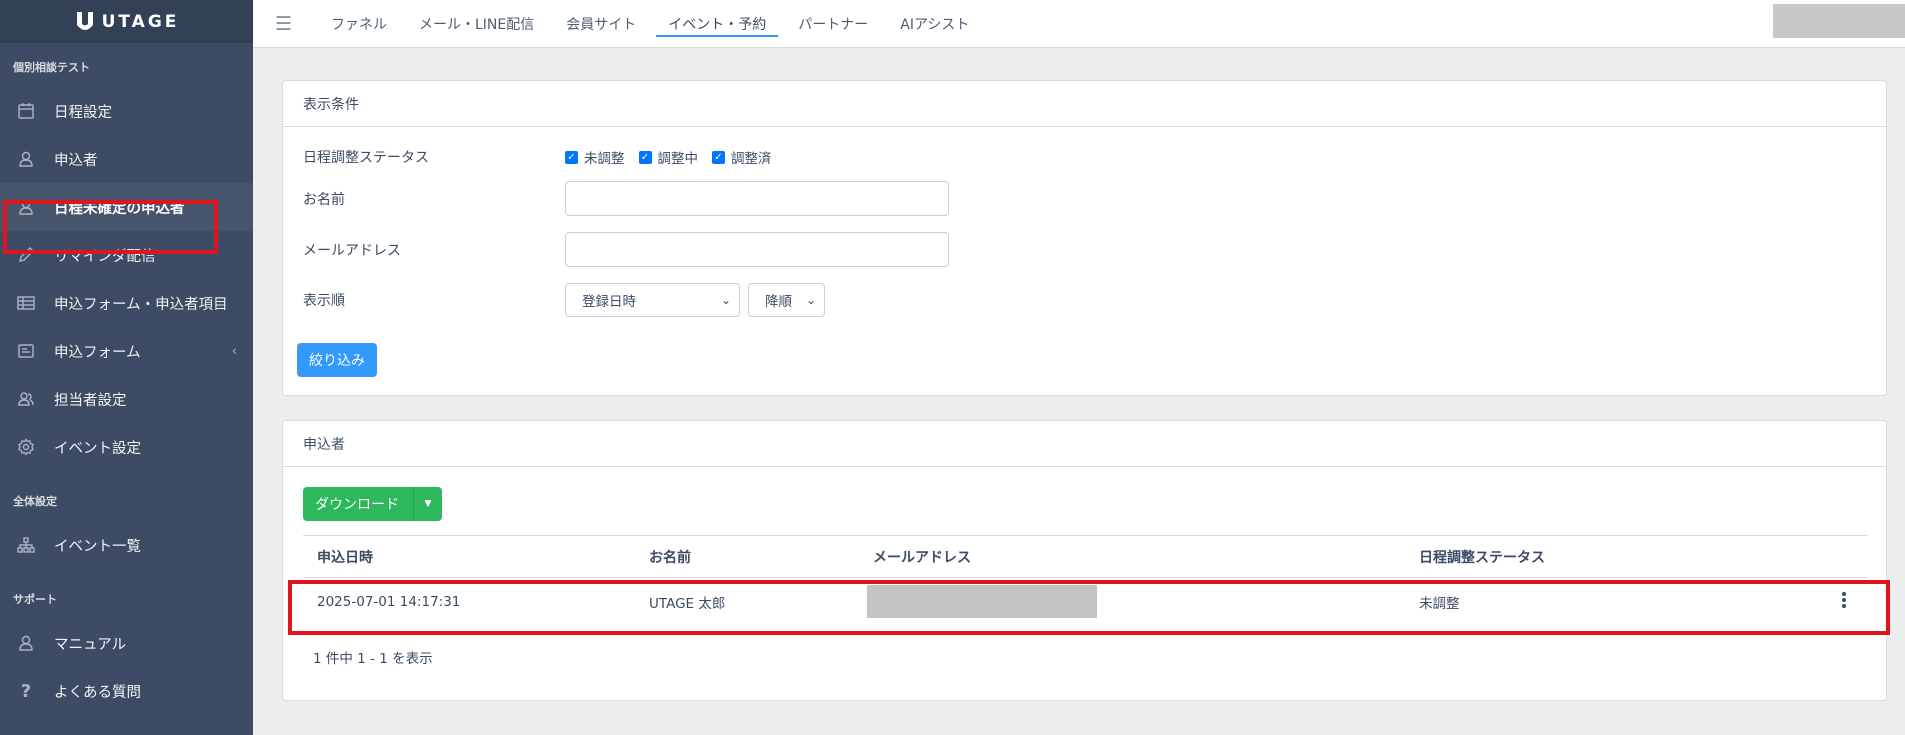  Describe the element at coordinates (1143, 601) in the screenshot. I see `email-cell` at that location.